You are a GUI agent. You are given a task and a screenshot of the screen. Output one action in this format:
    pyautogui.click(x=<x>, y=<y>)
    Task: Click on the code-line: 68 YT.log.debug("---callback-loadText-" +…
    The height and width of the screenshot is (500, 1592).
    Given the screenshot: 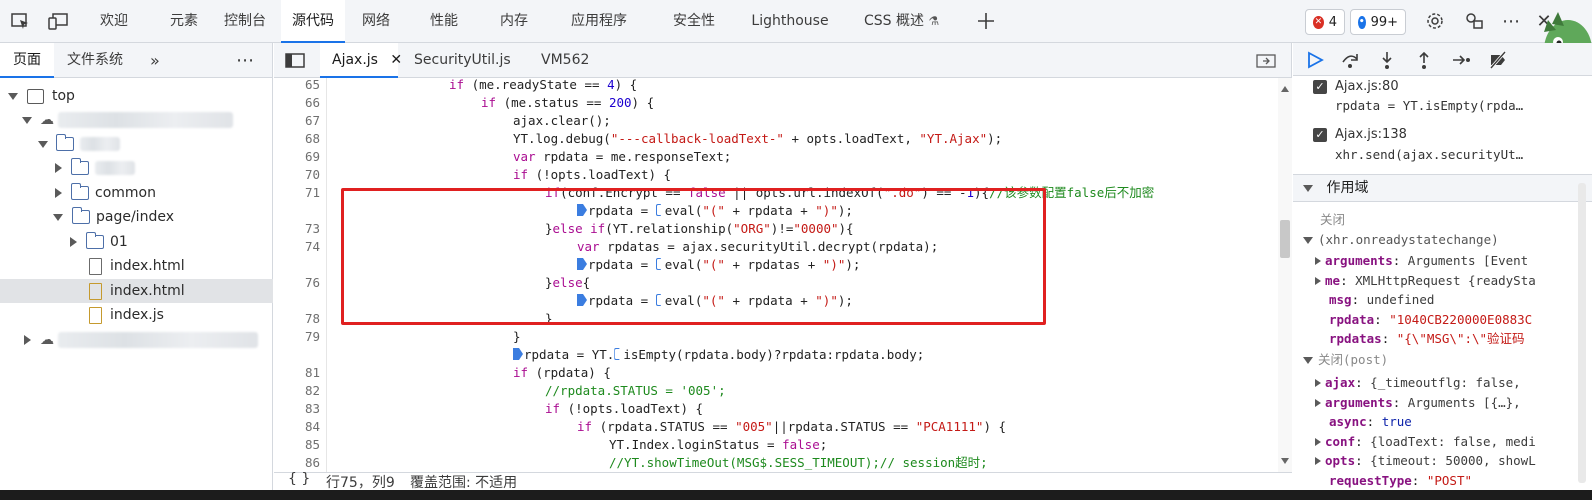 What is the action you would take?
    pyautogui.click(x=776, y=139)
    